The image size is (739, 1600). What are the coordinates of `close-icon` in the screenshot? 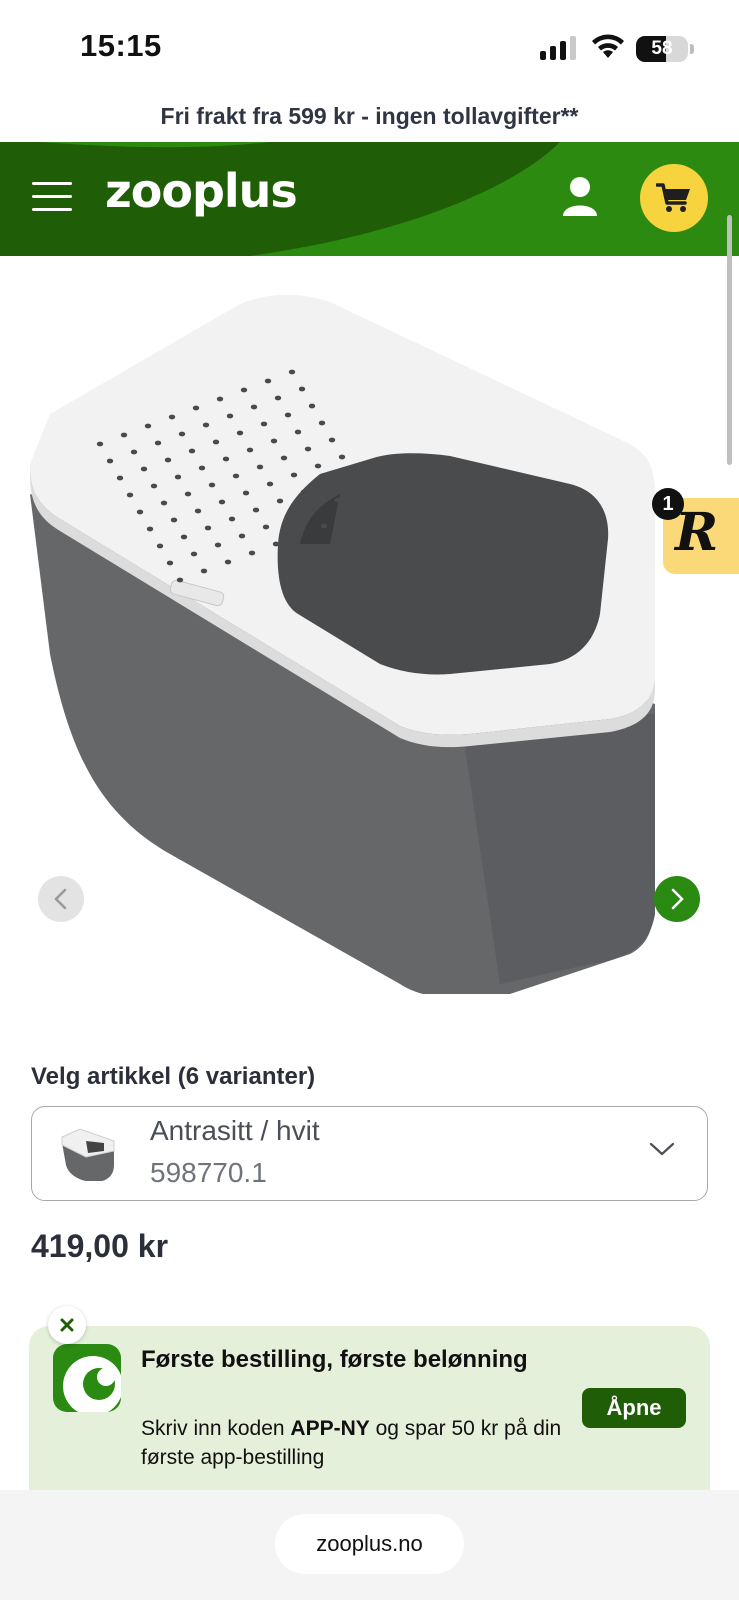 It's located at (67, 1325).